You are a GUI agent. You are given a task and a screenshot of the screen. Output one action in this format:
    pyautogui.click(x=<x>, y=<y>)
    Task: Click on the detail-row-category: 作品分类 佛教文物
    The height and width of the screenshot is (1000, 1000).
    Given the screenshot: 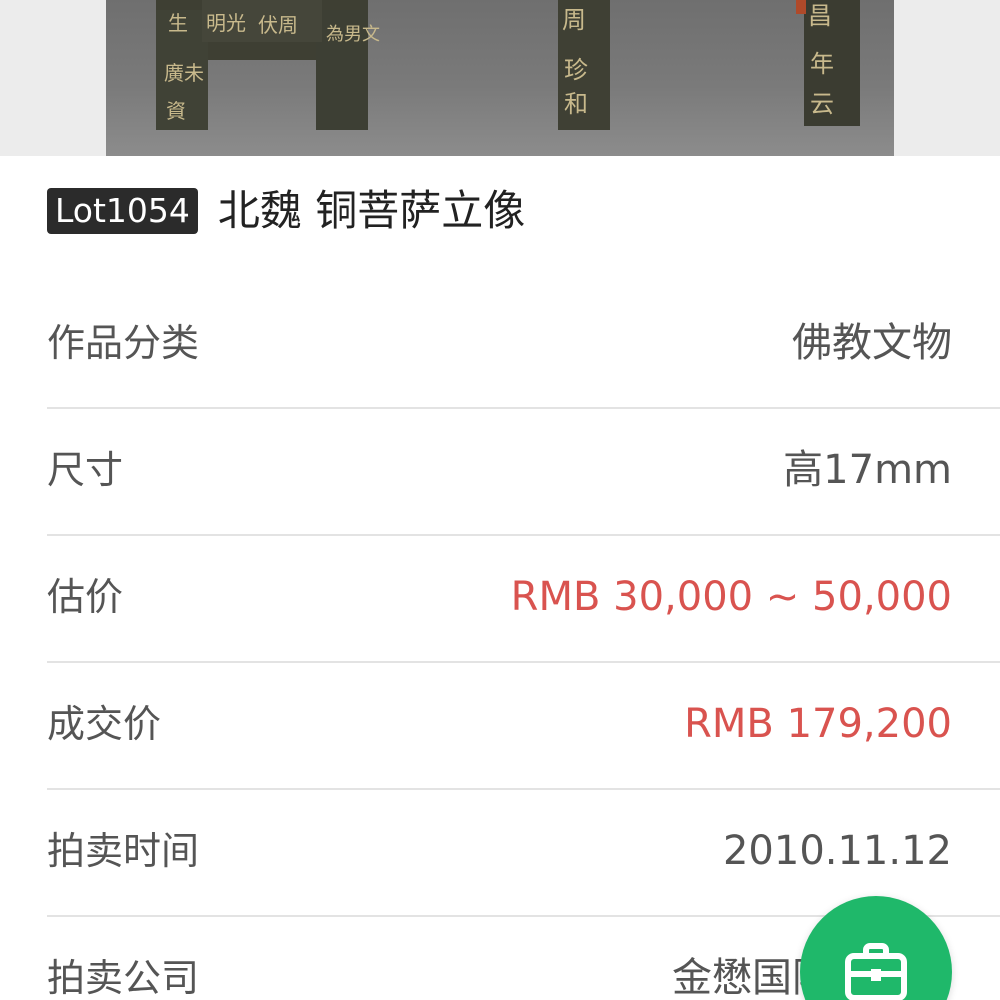 What is the action you would take?
    pyautogui.click(x=523, y=345)
    